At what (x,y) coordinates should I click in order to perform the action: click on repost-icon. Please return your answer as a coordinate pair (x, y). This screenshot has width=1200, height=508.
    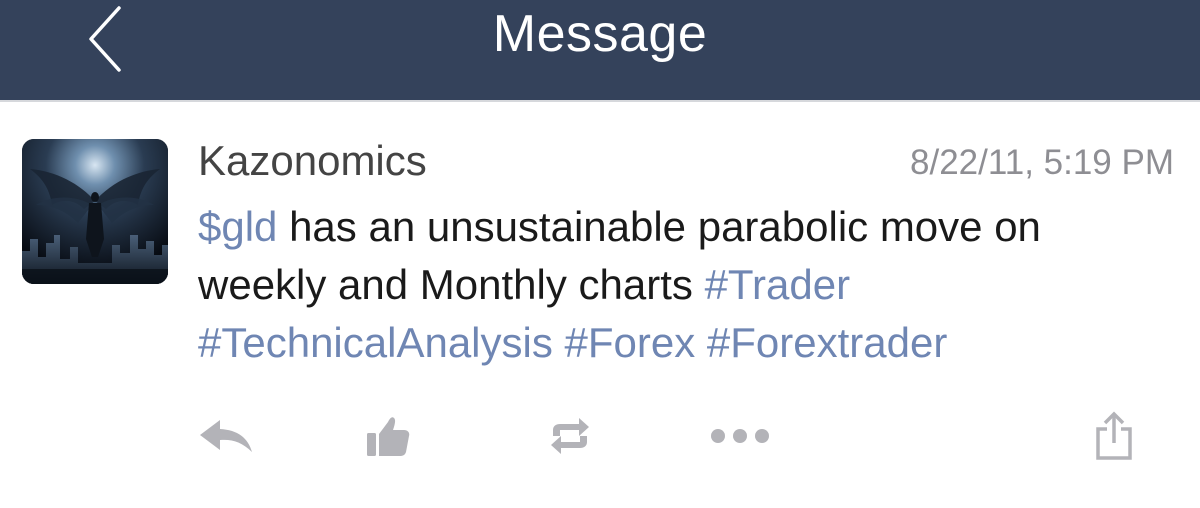
    Looking at the image, I should click on (570, 436).